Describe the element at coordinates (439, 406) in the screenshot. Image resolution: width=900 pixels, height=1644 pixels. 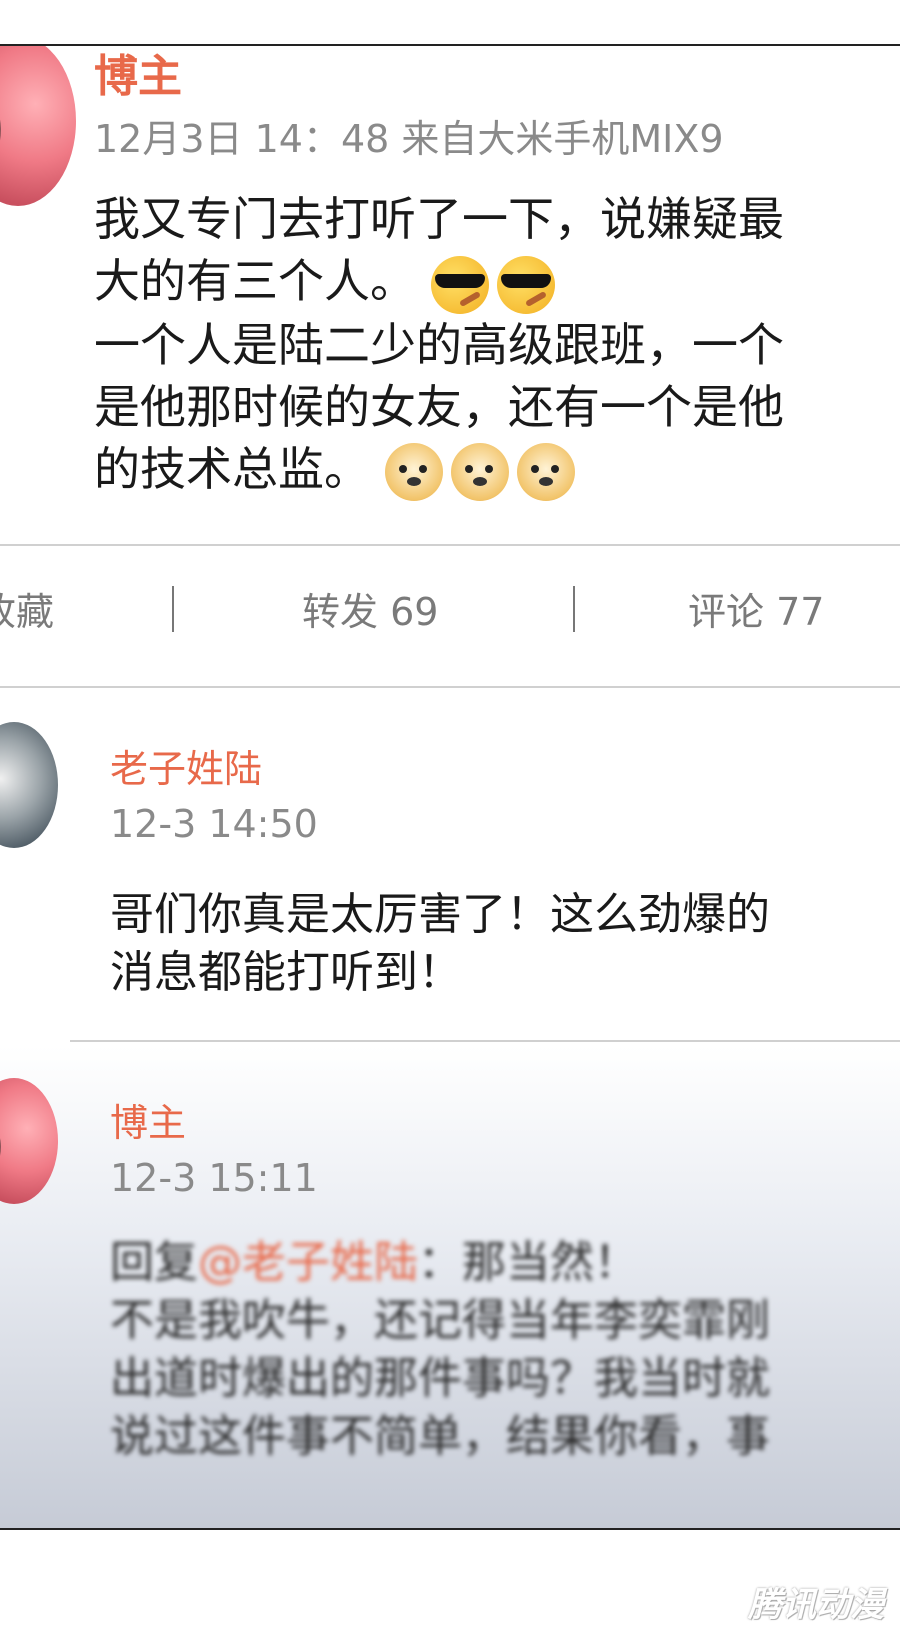
I see `post-line-4: 是他那时候的女友，还有一个是他` at that location.